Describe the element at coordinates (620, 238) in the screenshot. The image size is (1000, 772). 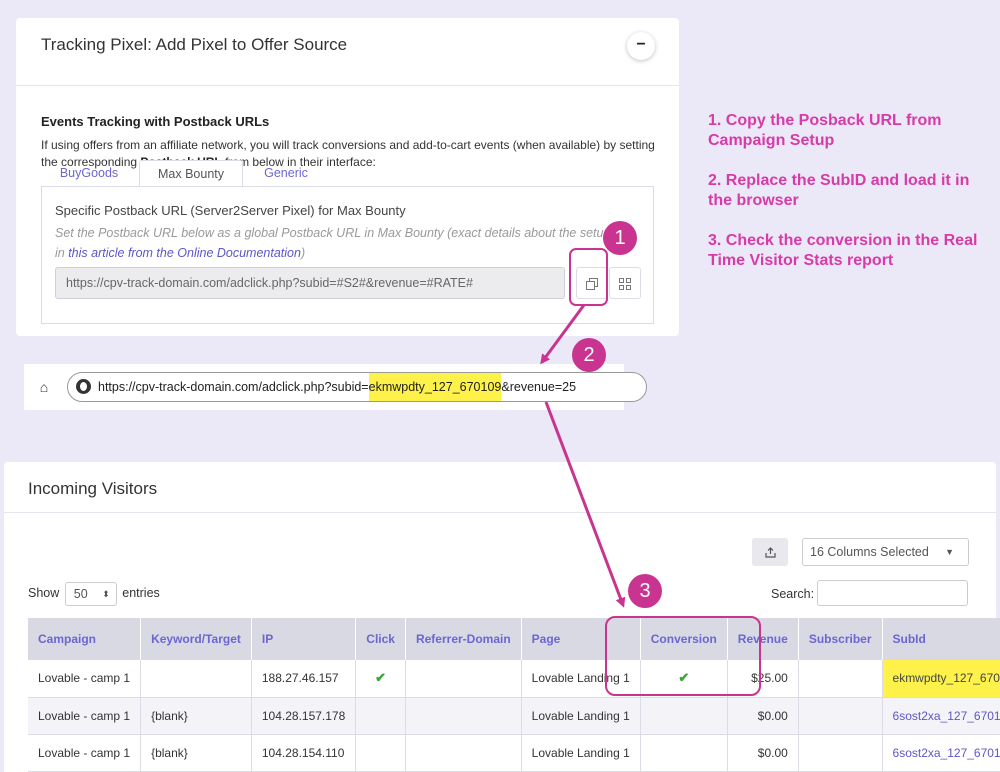
I see `step-badge: 1` at that location.